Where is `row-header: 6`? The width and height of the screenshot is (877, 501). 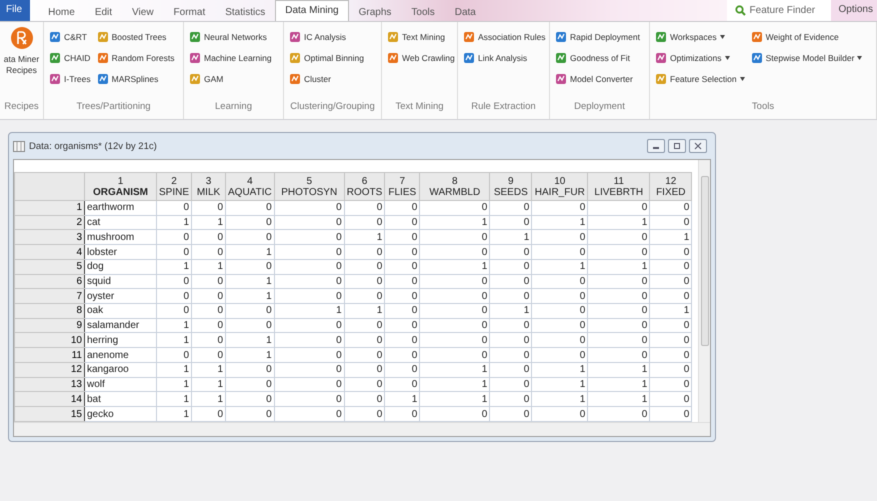 row-header: 6 is located at coordinates (49, 281).